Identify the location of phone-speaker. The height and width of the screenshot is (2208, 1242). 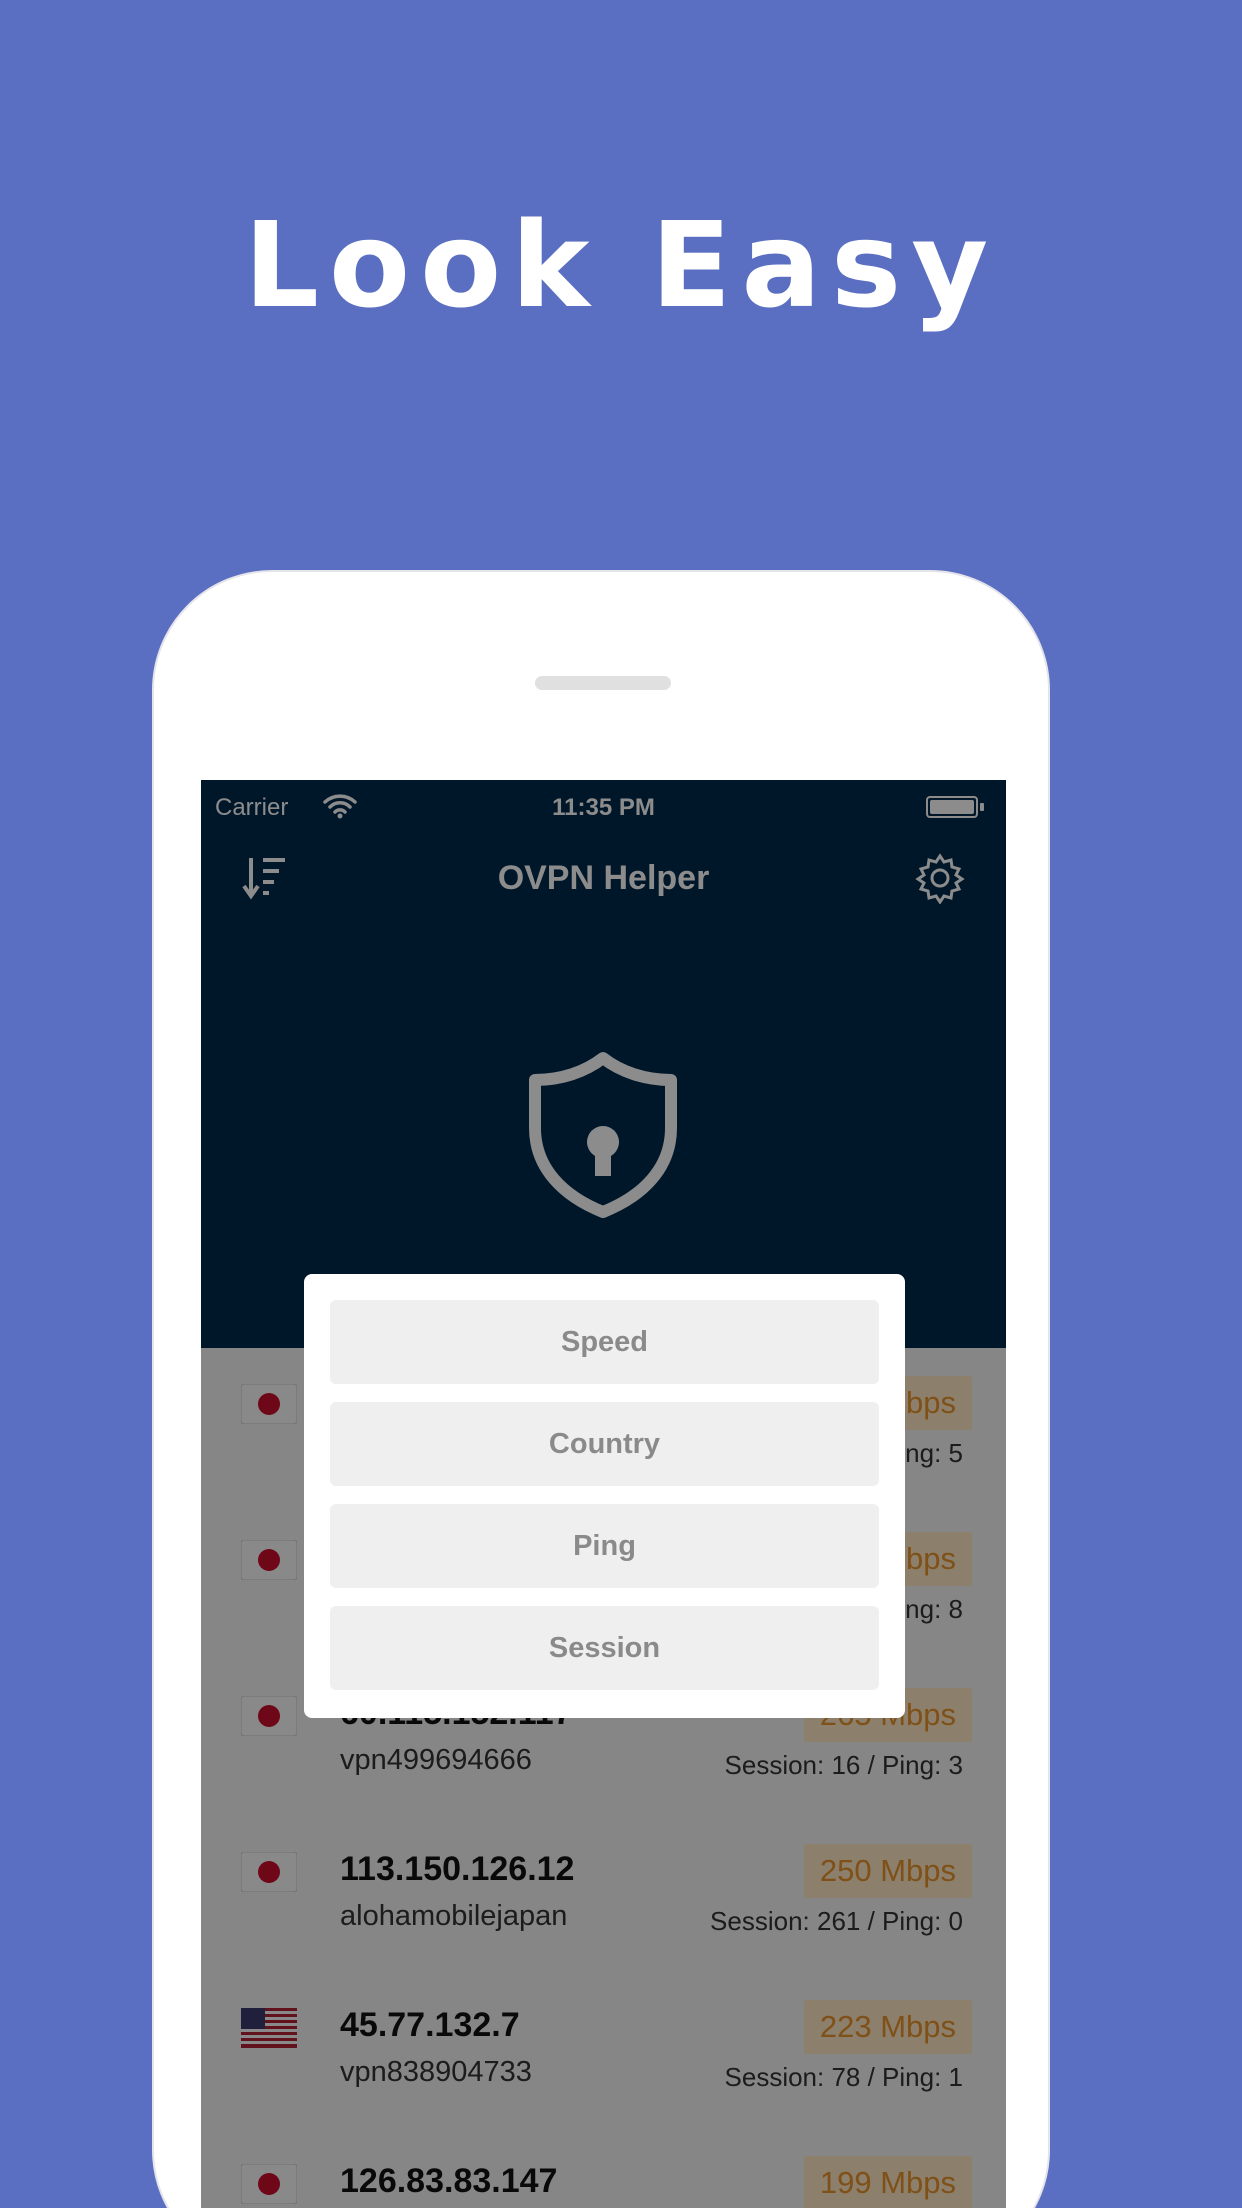
(603, 683).